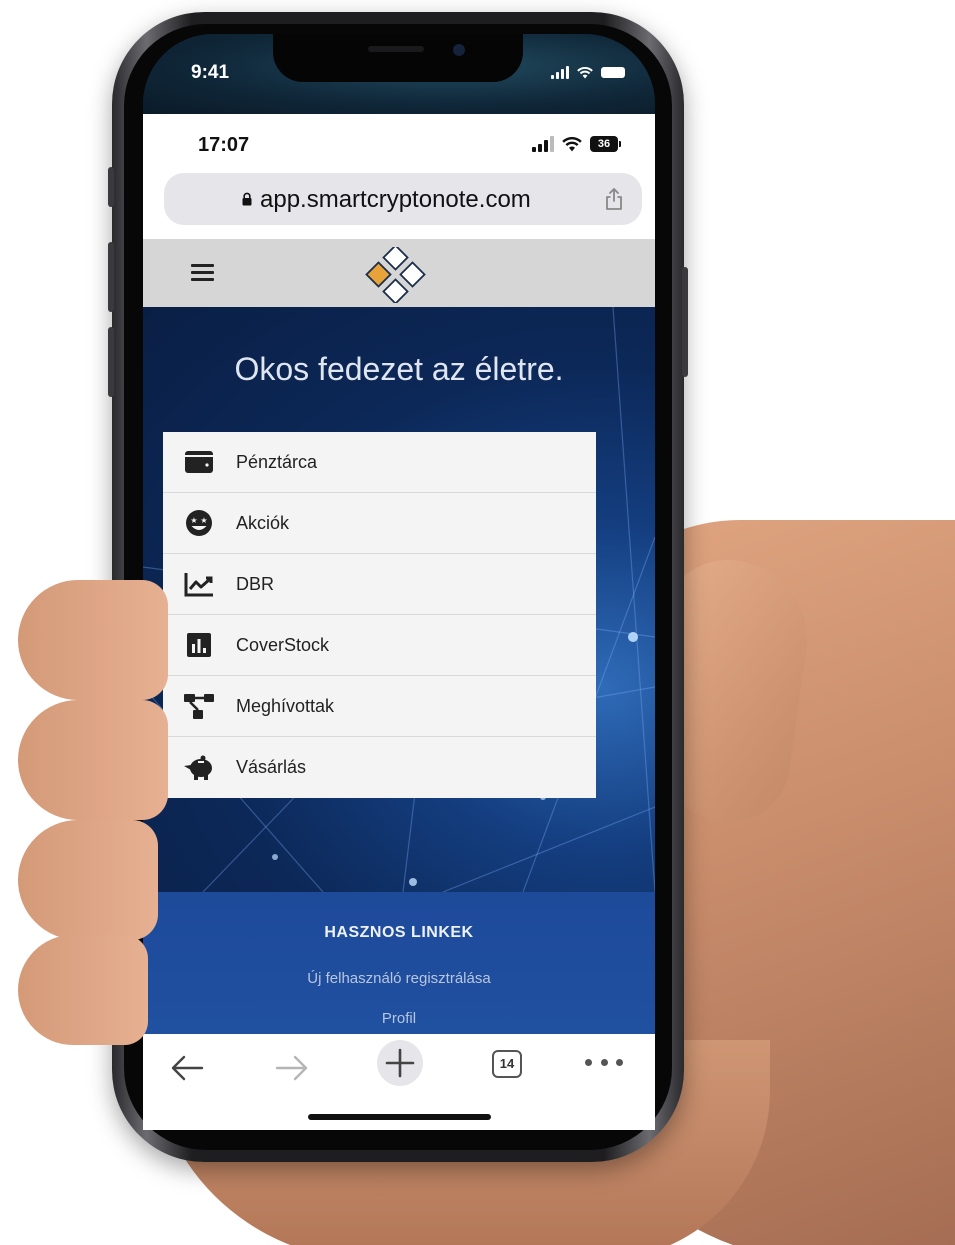 Image resolution: width=955 pixels, height=1245 pixels. I want to click on bar-chart-icon, so click(199, 645).